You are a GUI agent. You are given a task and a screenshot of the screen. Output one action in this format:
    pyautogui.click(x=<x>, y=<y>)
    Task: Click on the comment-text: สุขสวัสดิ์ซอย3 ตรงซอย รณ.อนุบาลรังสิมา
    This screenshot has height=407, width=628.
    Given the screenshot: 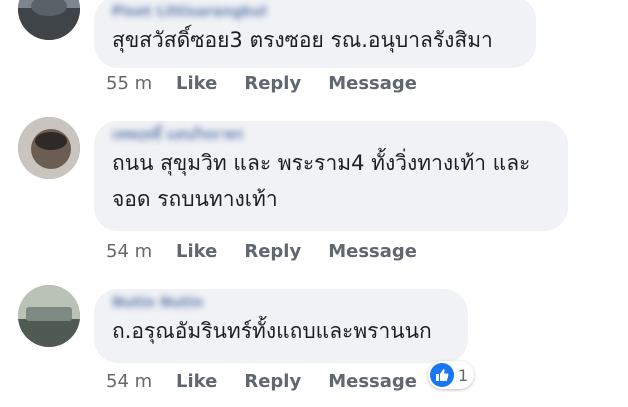 What is the action you would take?
    pyautogui.click(x=302, y=40)
    